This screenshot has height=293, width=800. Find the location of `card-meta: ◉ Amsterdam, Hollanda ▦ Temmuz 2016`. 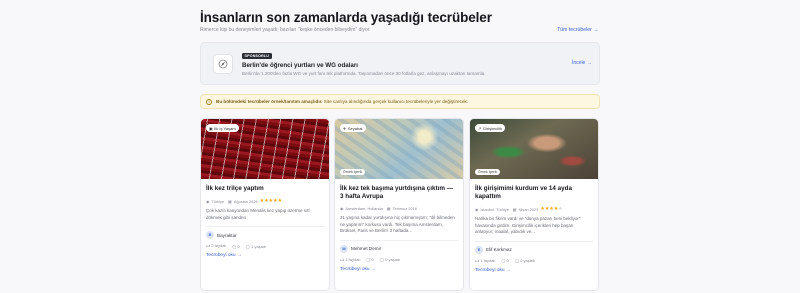

card-meta: ◉ Amsterdam, Hollanda ▦ Temmuz 2016 is located at coordinates (378, 209).